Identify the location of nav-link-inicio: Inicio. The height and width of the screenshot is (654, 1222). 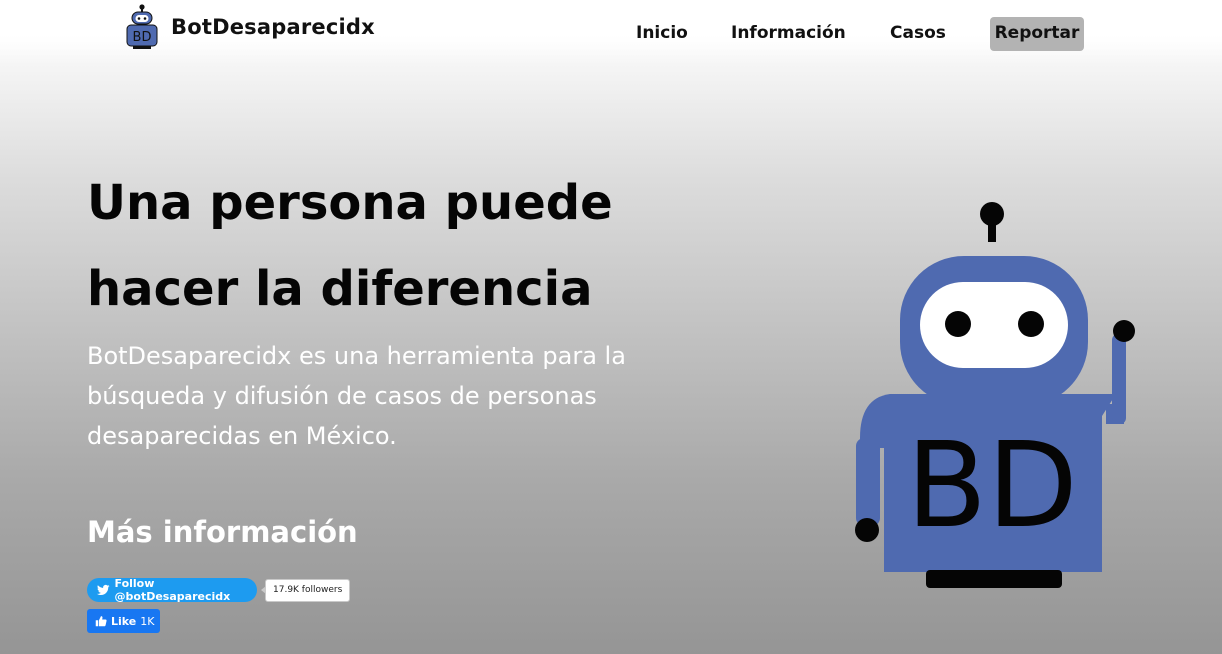
(662, 34).